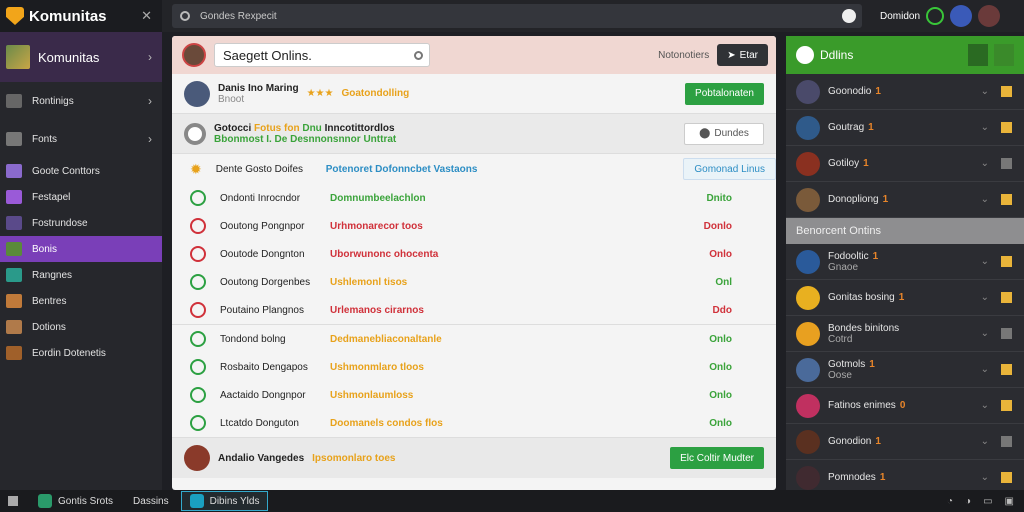  What do you see at coordinates (45, 501) in the screenshot?
I see `app-icon` at bounding box center [45, 501].